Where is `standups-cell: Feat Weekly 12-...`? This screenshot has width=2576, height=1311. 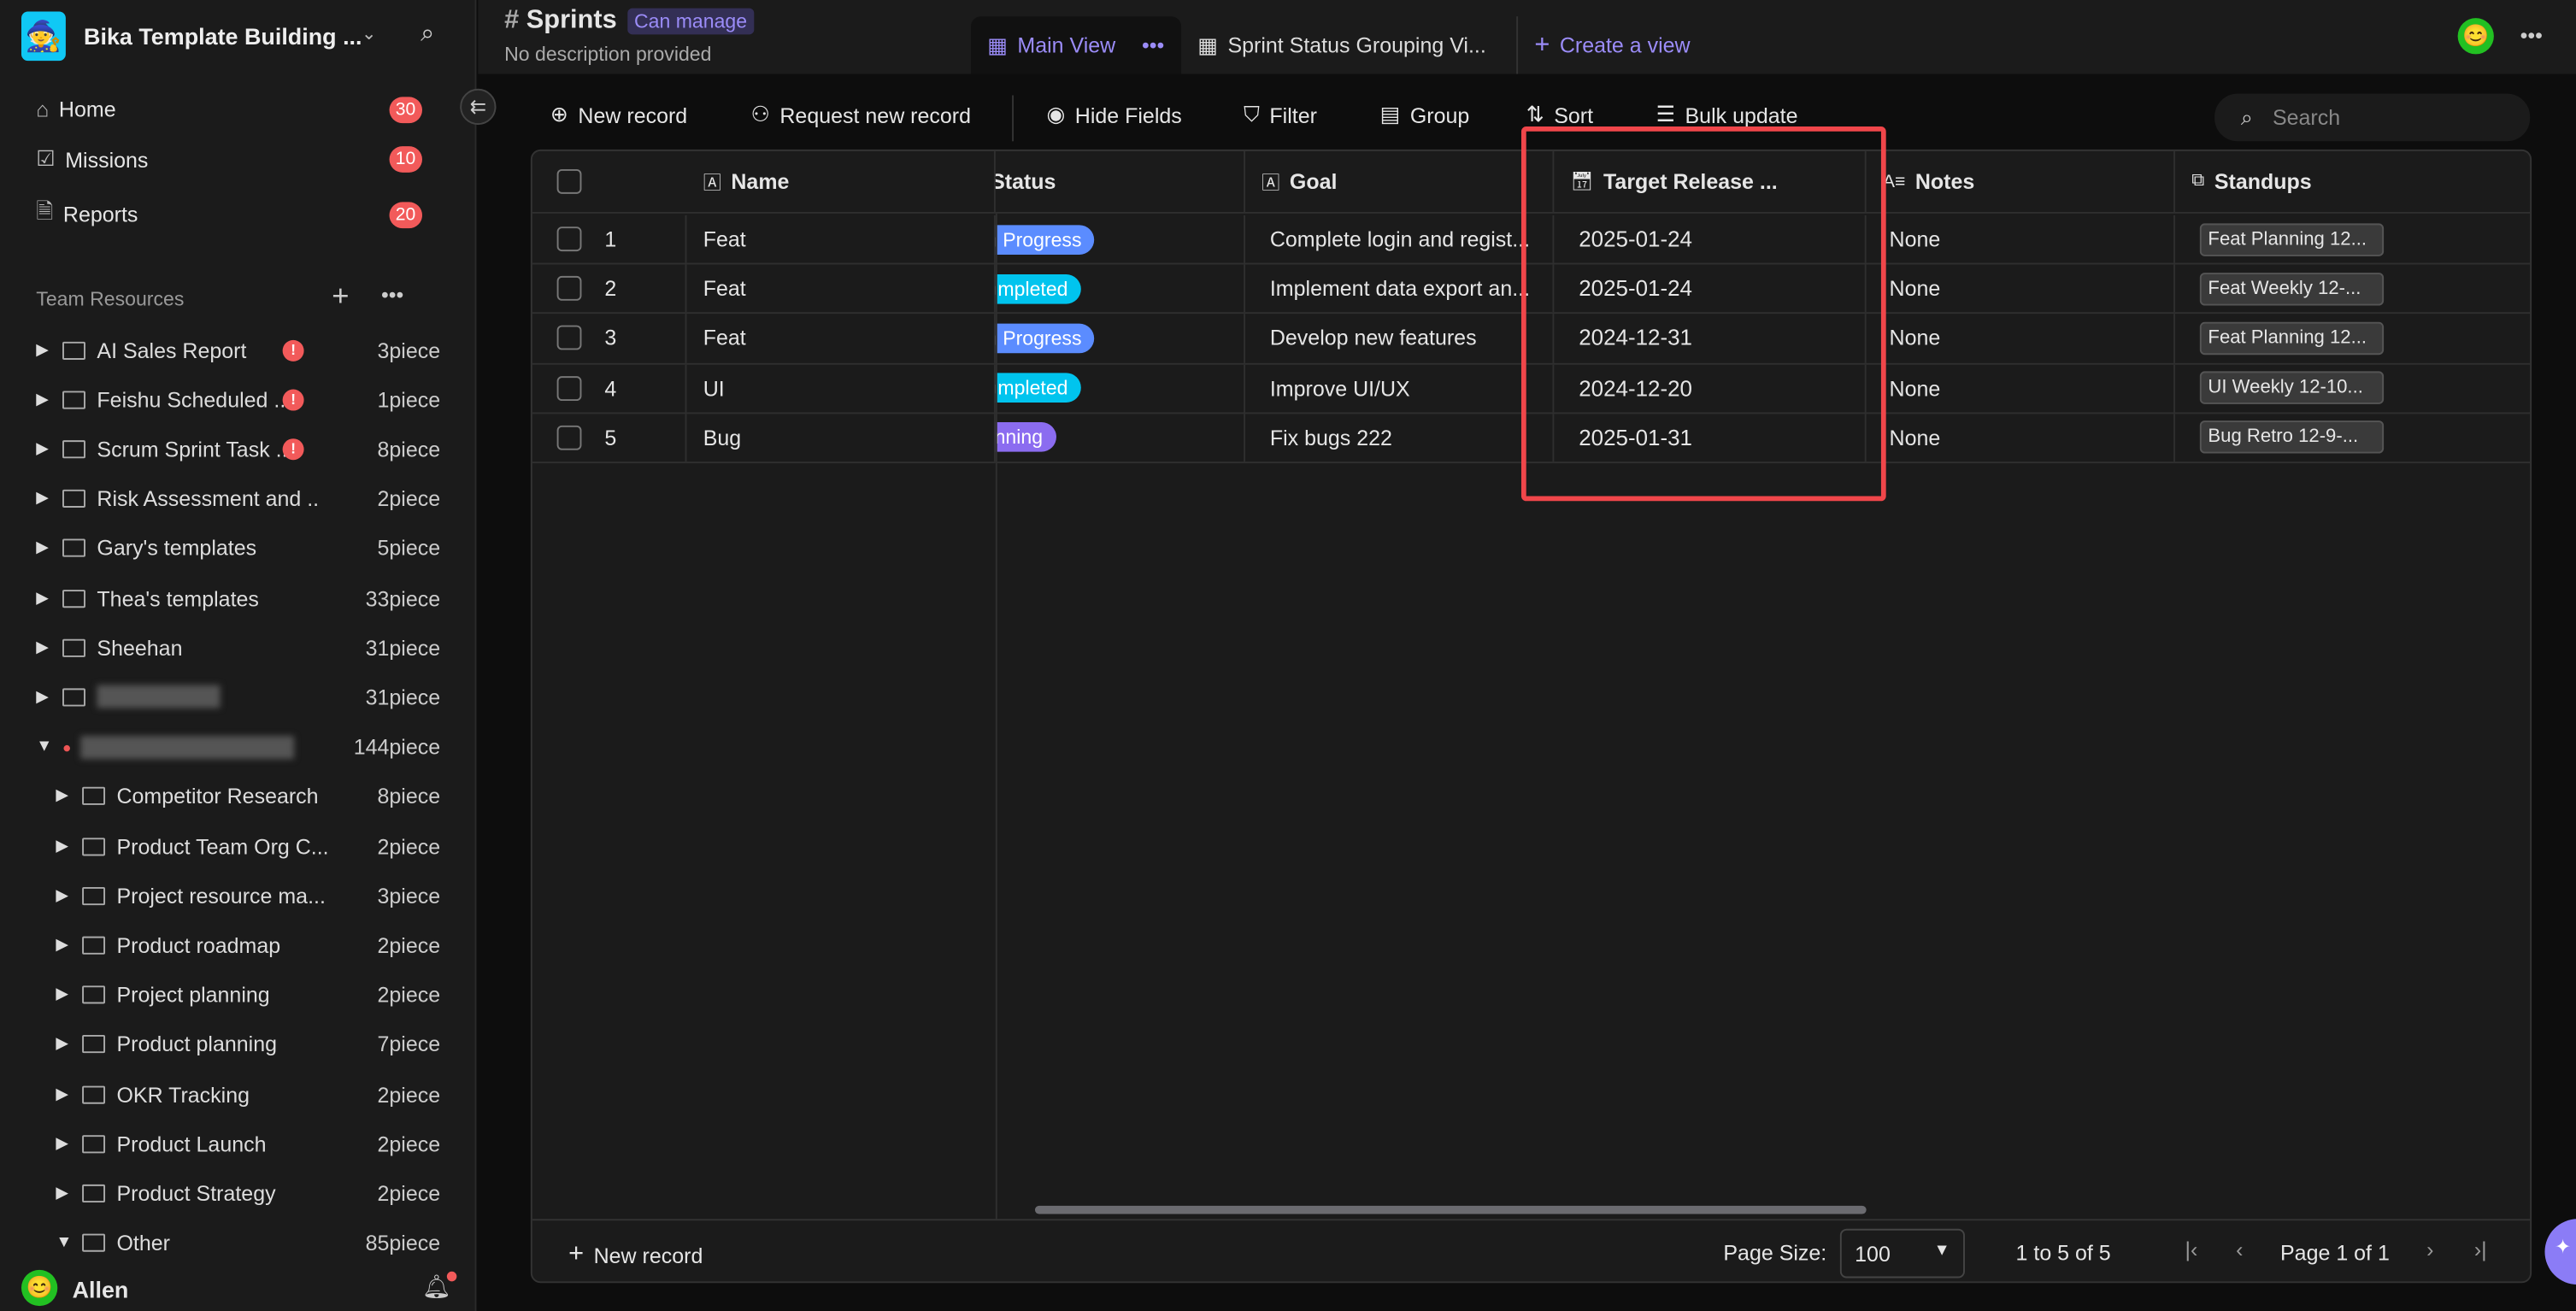 standups-cell: Feat Weekly 12-... is located at coordinates (2352, 289).